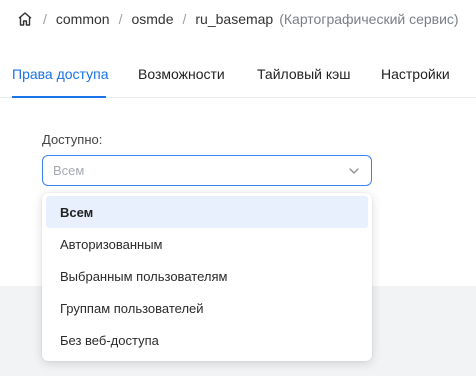 The width and height of the screenshot is (476, 376). I want to click on home-icon, so click(25, 19).